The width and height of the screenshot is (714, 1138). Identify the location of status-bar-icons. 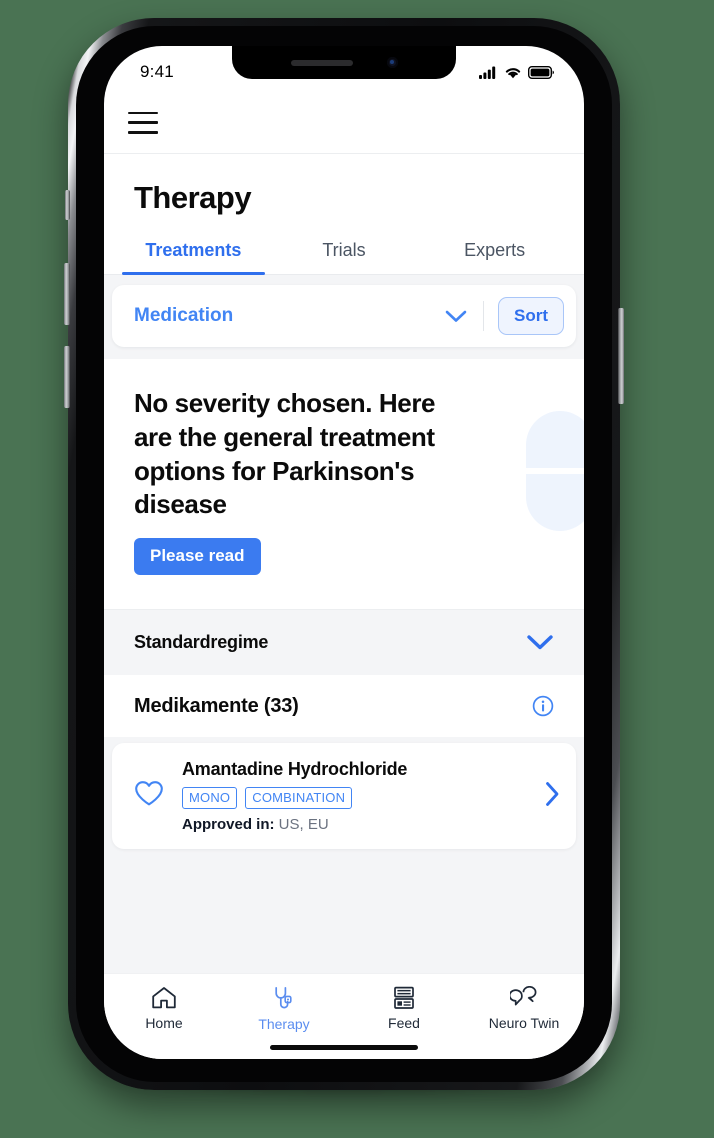
(516, 72).